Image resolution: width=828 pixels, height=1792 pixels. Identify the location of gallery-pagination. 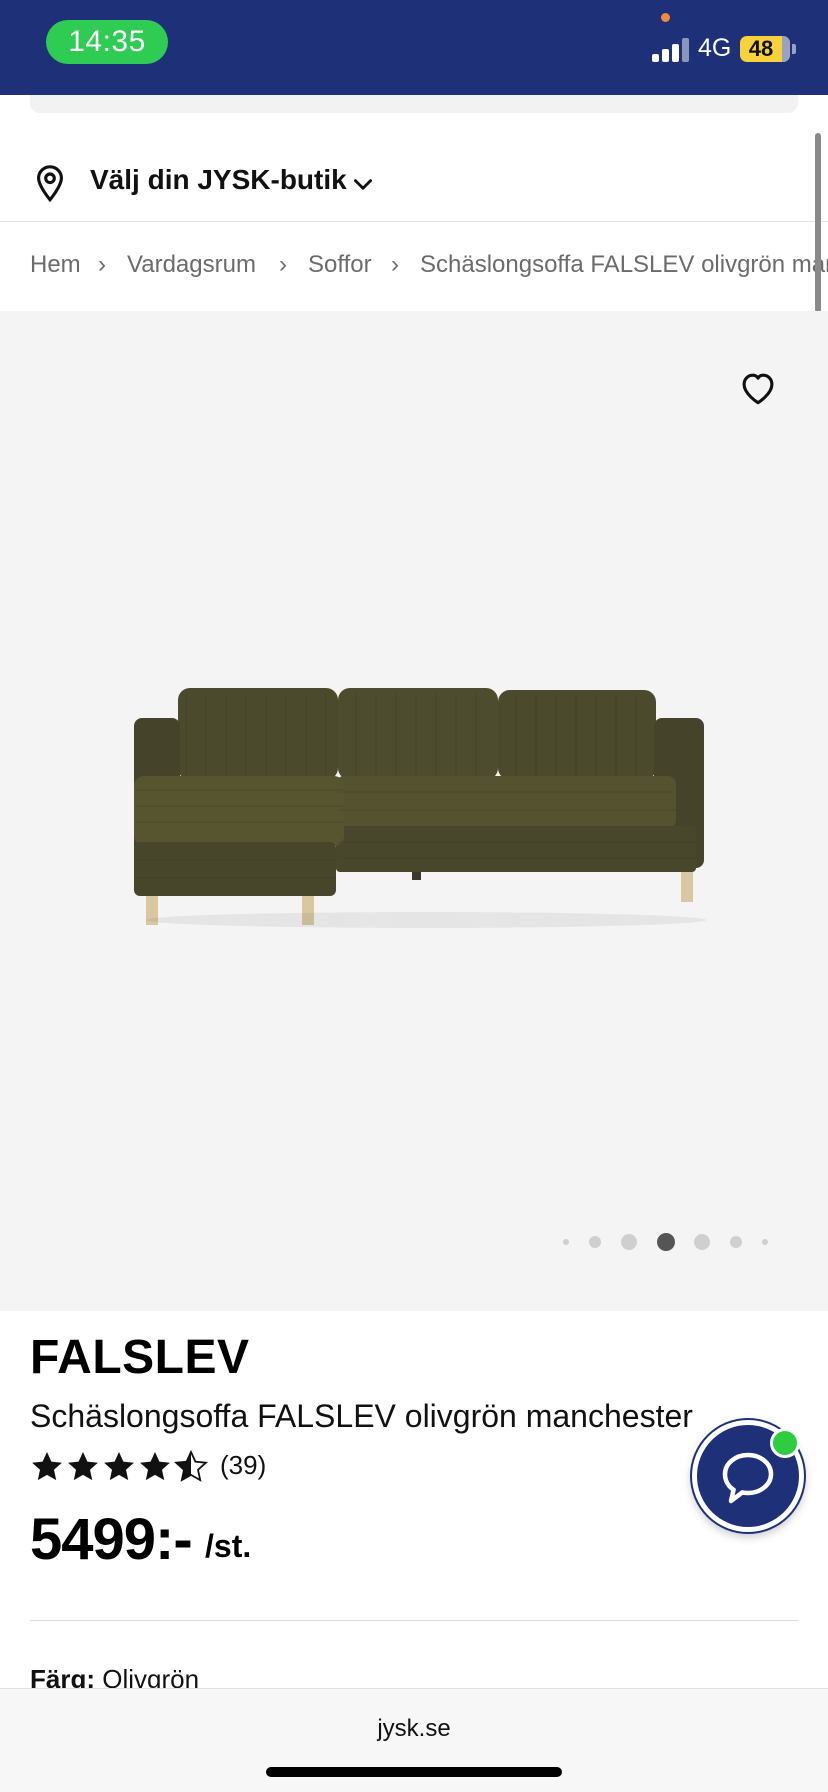
(670, 1242).